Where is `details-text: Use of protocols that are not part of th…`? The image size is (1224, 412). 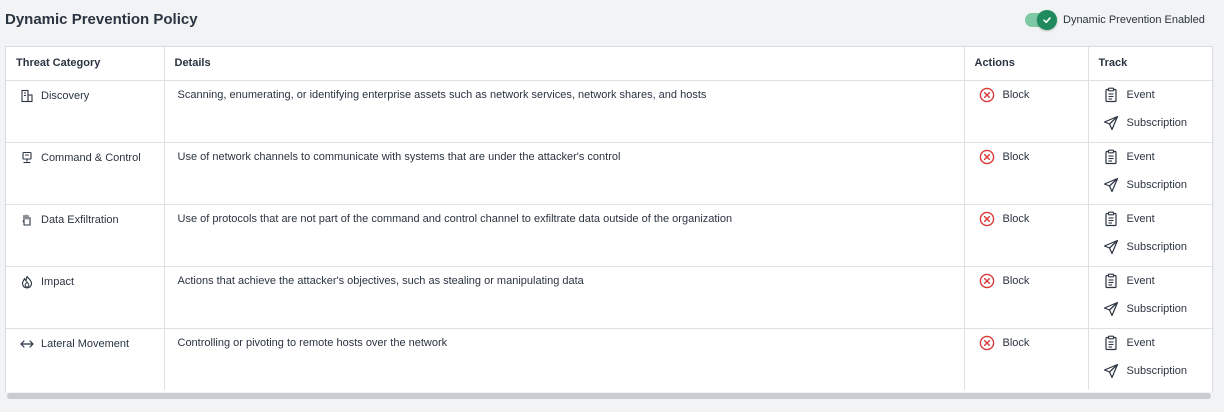 details-text: Use of protocols that are not part of th… is located at coordinates (455, 218).